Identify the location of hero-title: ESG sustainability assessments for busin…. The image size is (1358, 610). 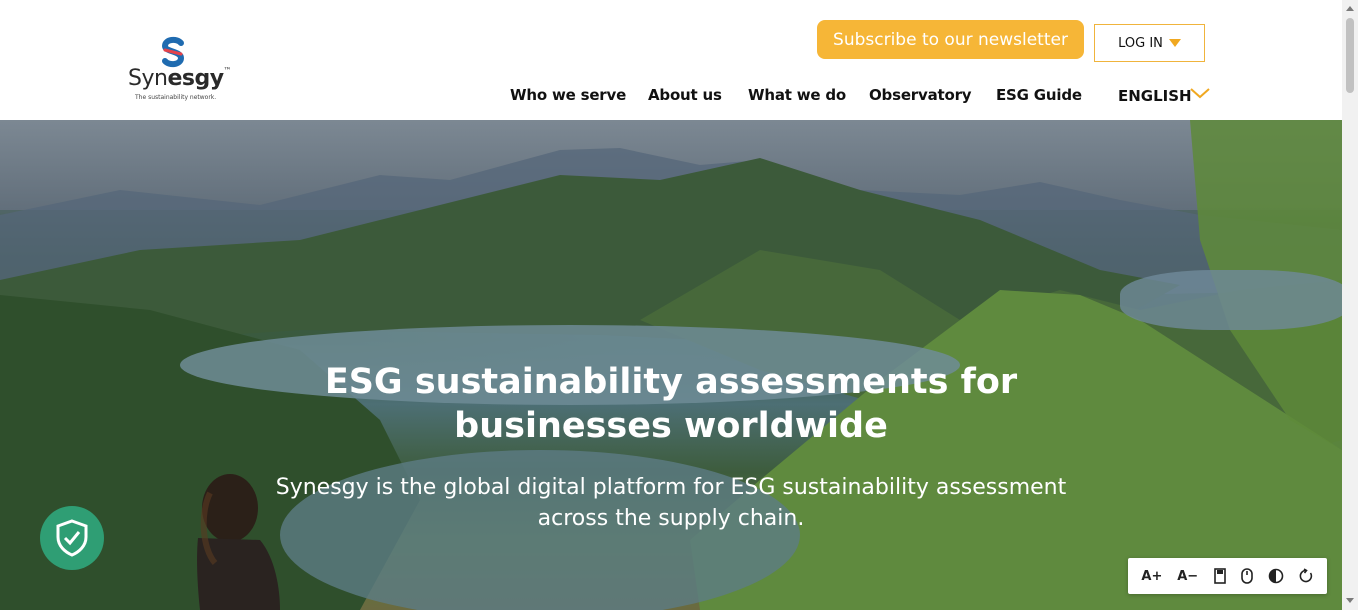
(671, 404).